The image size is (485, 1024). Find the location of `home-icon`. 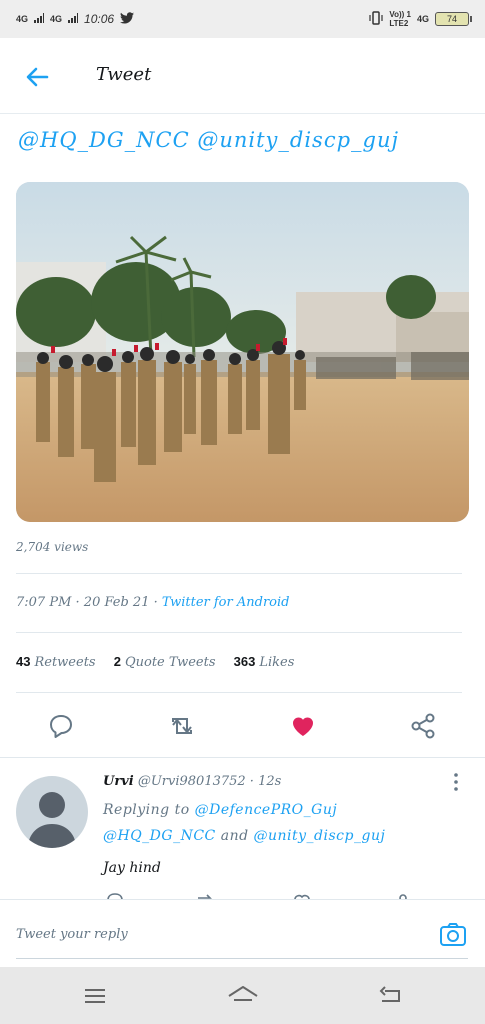

home-icon is located at coordinates (243, 996).